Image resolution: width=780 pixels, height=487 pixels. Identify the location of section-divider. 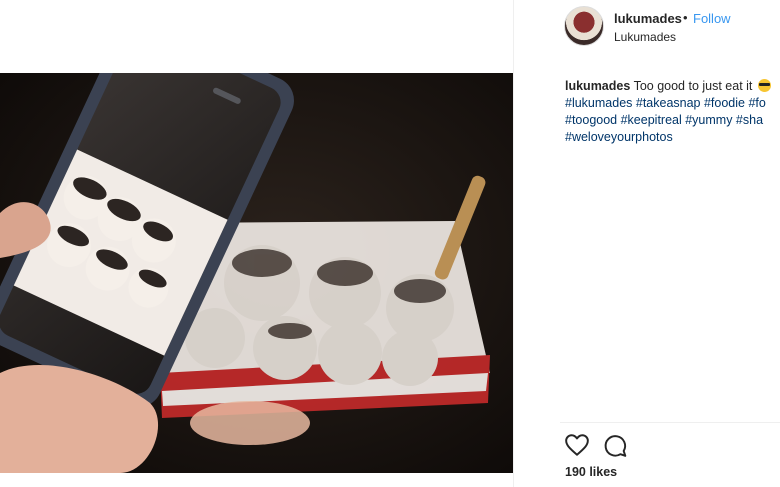
(670, 422).